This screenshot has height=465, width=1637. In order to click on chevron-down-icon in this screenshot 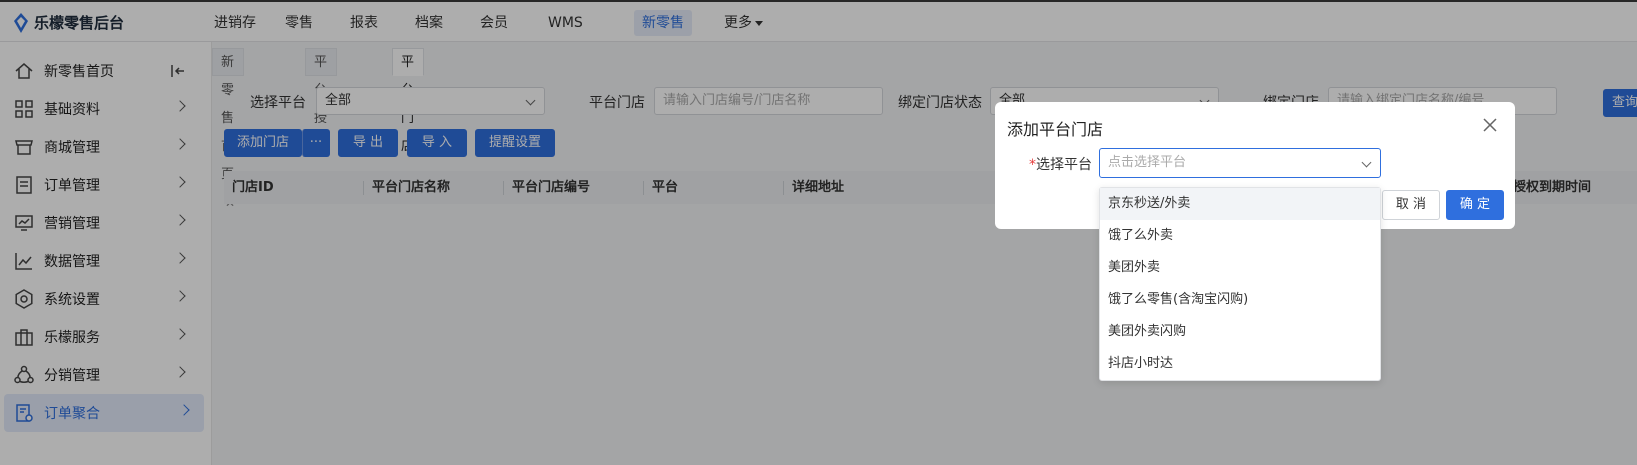, I will do `click(1366, 162)`.